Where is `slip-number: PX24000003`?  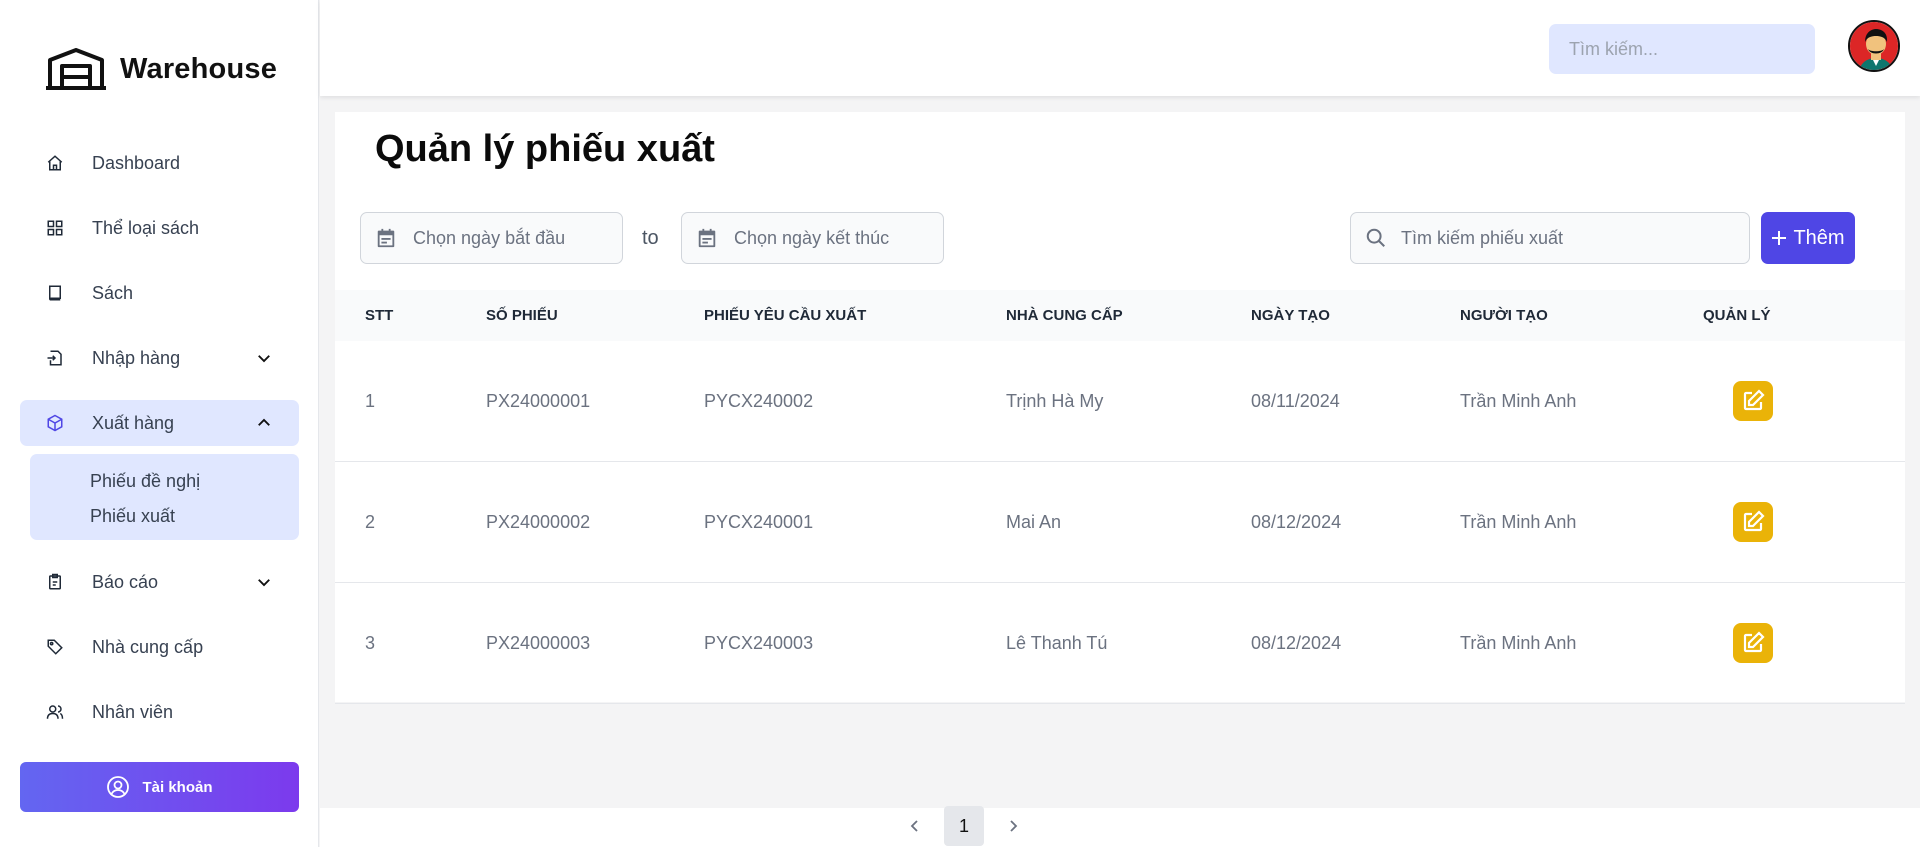 slip-number: PX24000003 is located at coordinates (538, 642).